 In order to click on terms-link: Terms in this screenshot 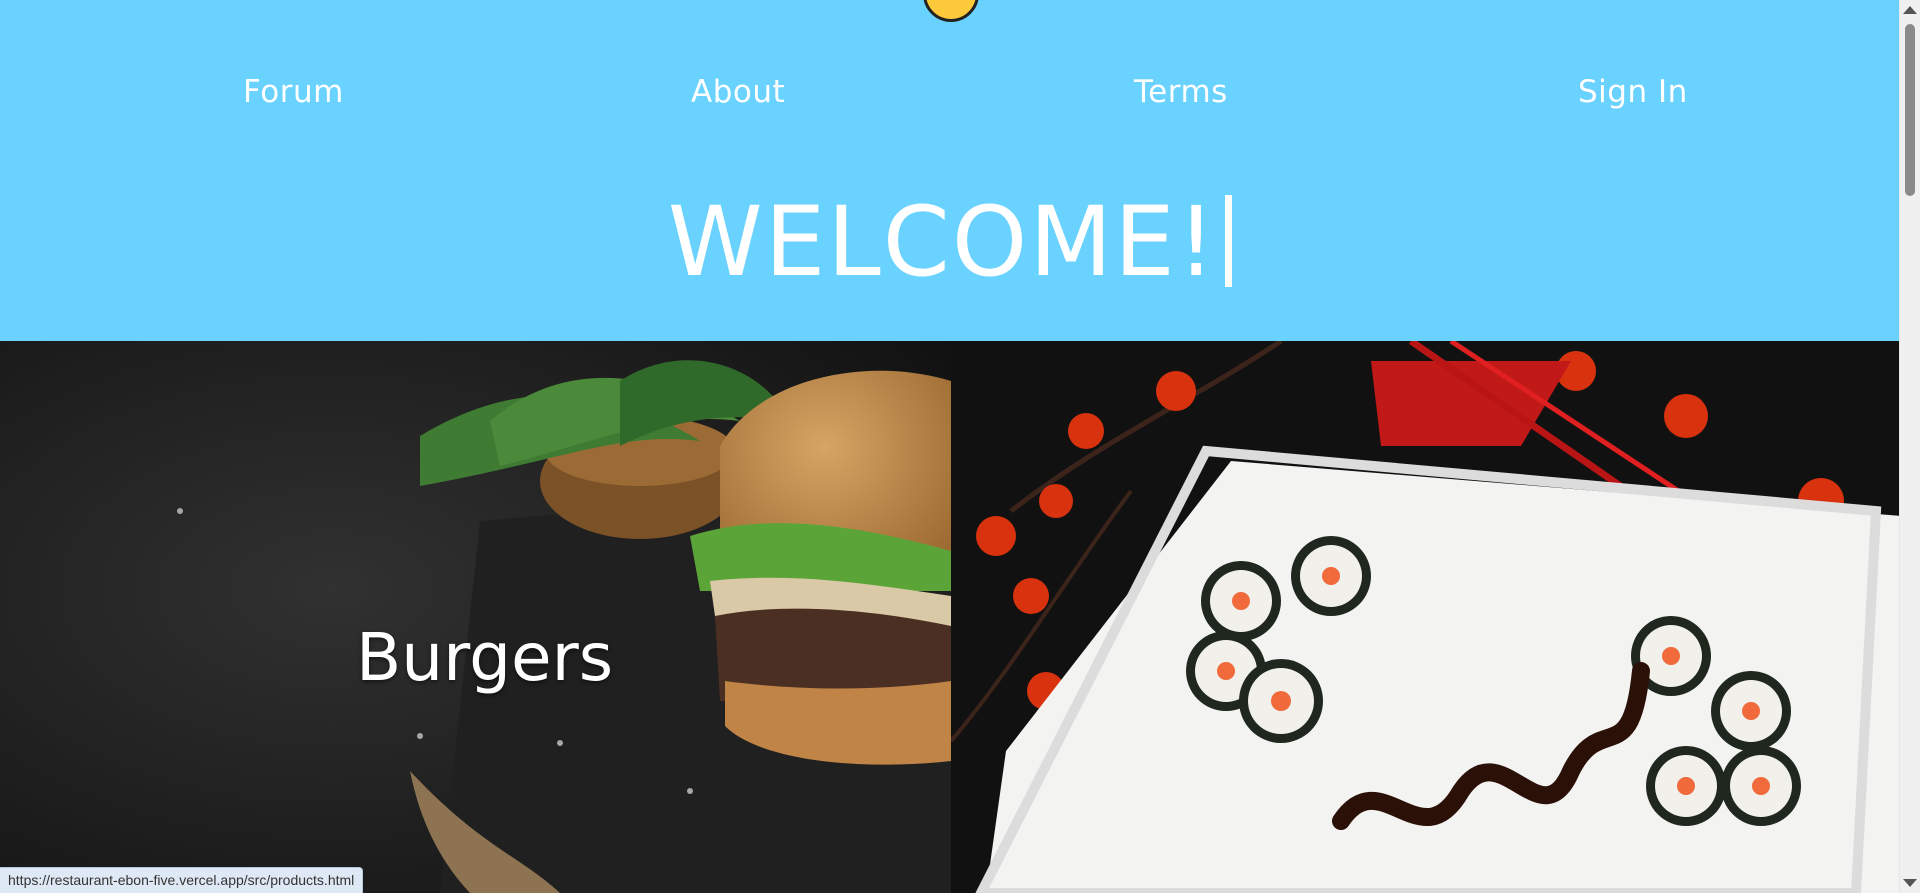, I will do `click(1181, 92)`.